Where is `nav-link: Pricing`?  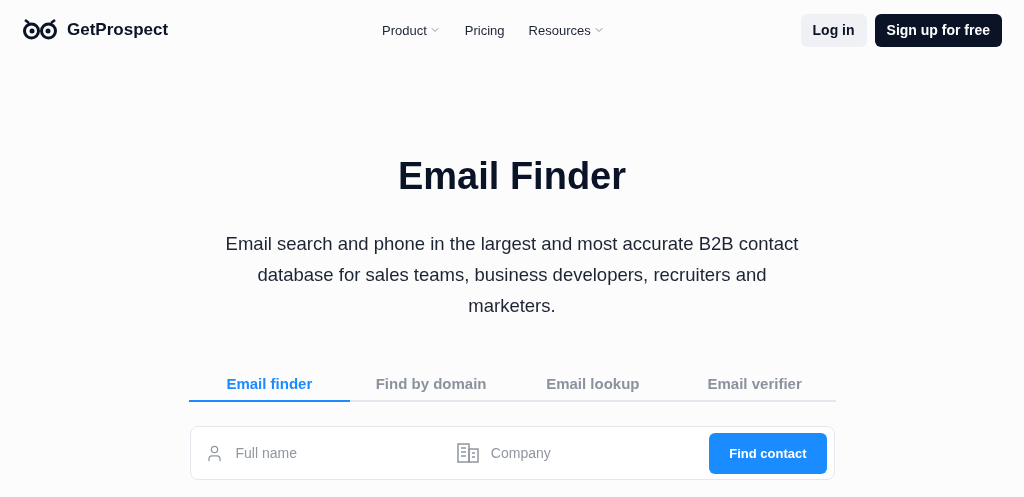 nav-link: Pricing is located at coordinates (484, 30).